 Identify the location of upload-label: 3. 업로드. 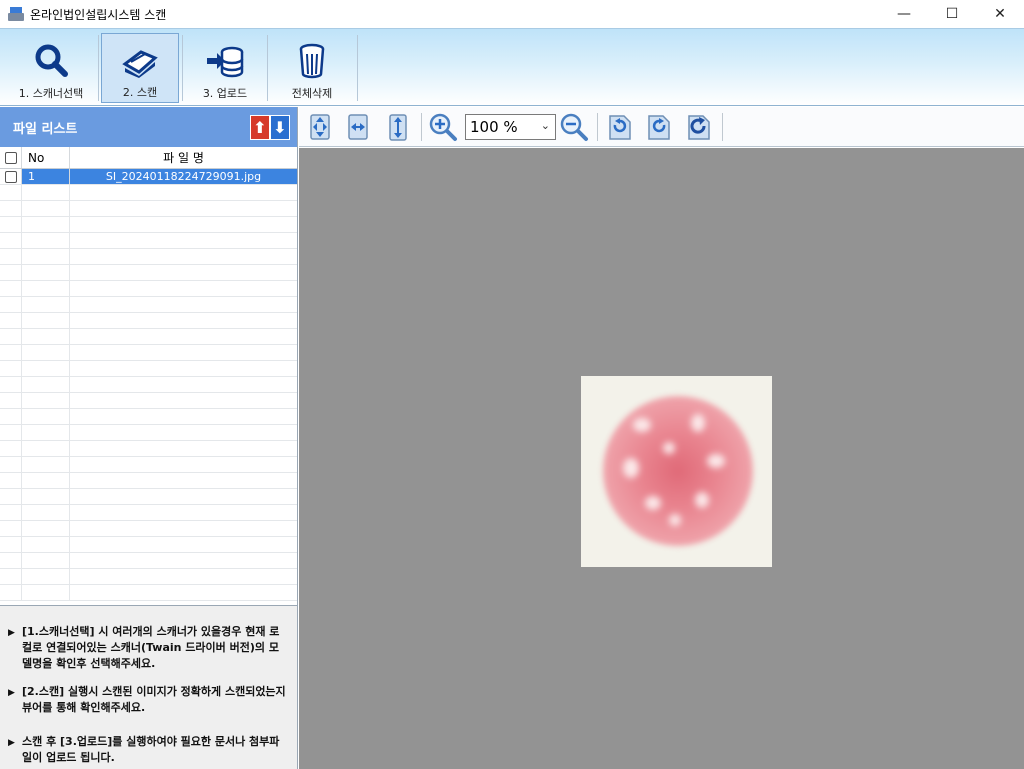
(225, 93).